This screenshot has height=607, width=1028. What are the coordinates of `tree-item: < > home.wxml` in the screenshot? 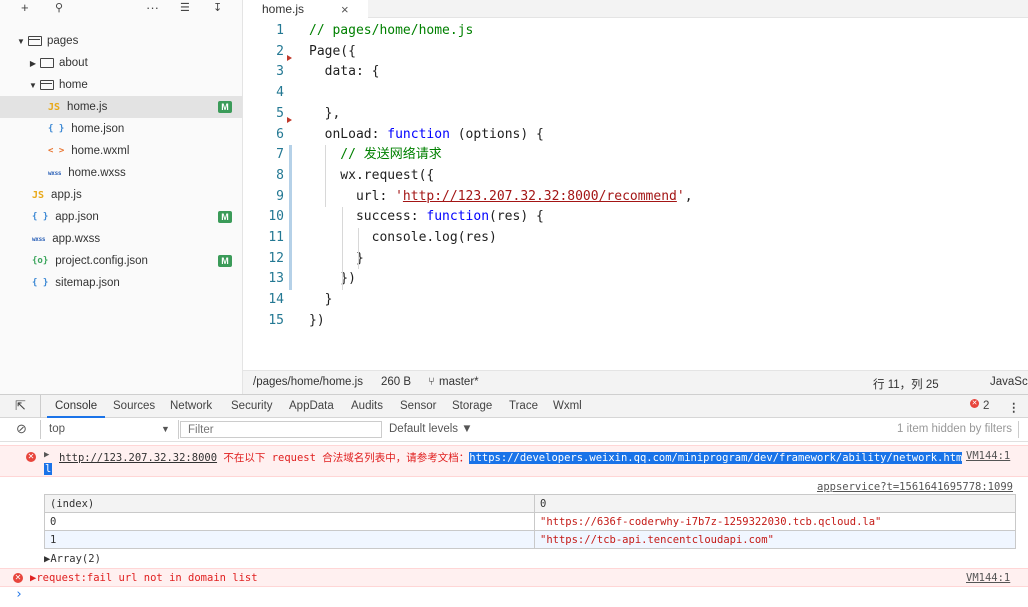 It's located at (121, 151).